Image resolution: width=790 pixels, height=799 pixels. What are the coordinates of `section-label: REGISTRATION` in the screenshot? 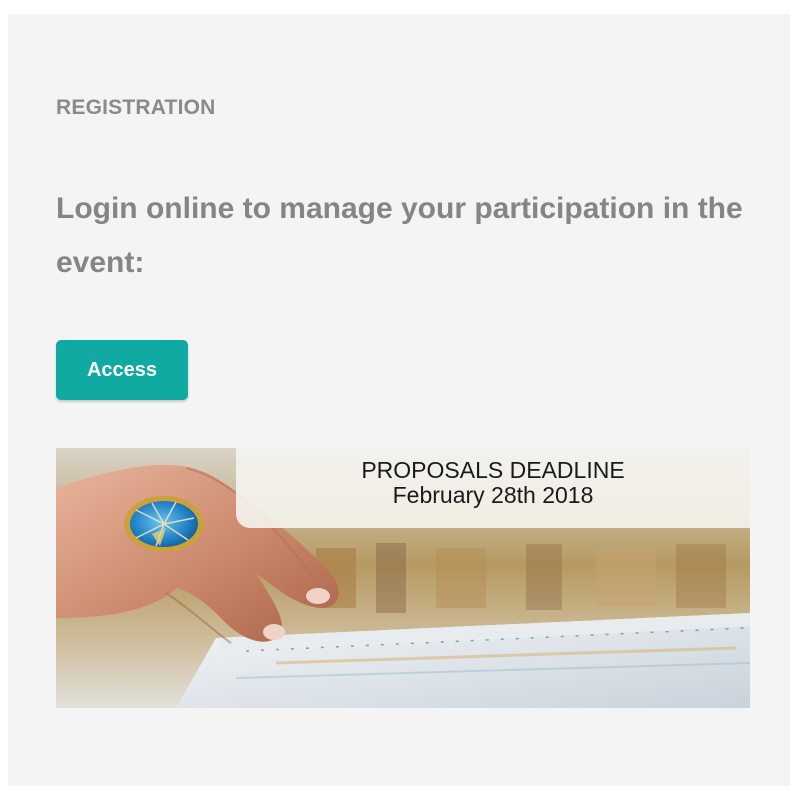 It's located at (136, 107).